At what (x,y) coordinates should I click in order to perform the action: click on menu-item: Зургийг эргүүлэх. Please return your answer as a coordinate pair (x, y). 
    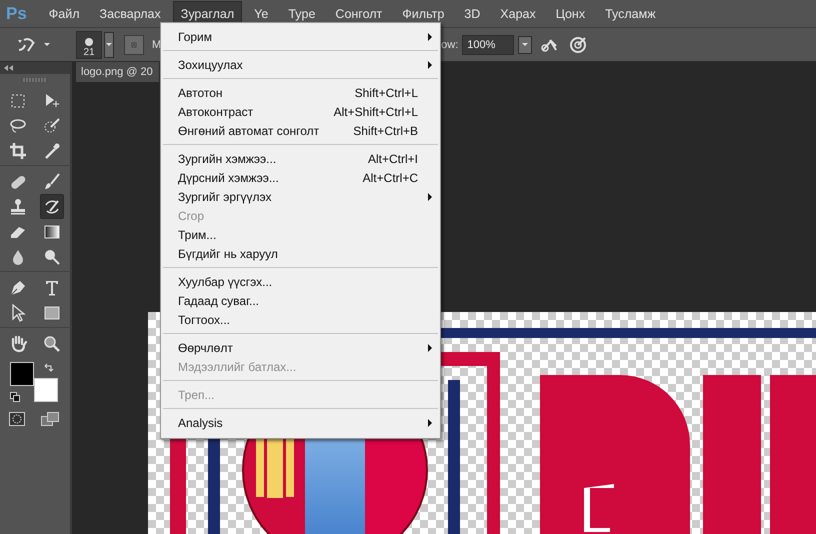
    Looking at the image, I should click on (300, 196).